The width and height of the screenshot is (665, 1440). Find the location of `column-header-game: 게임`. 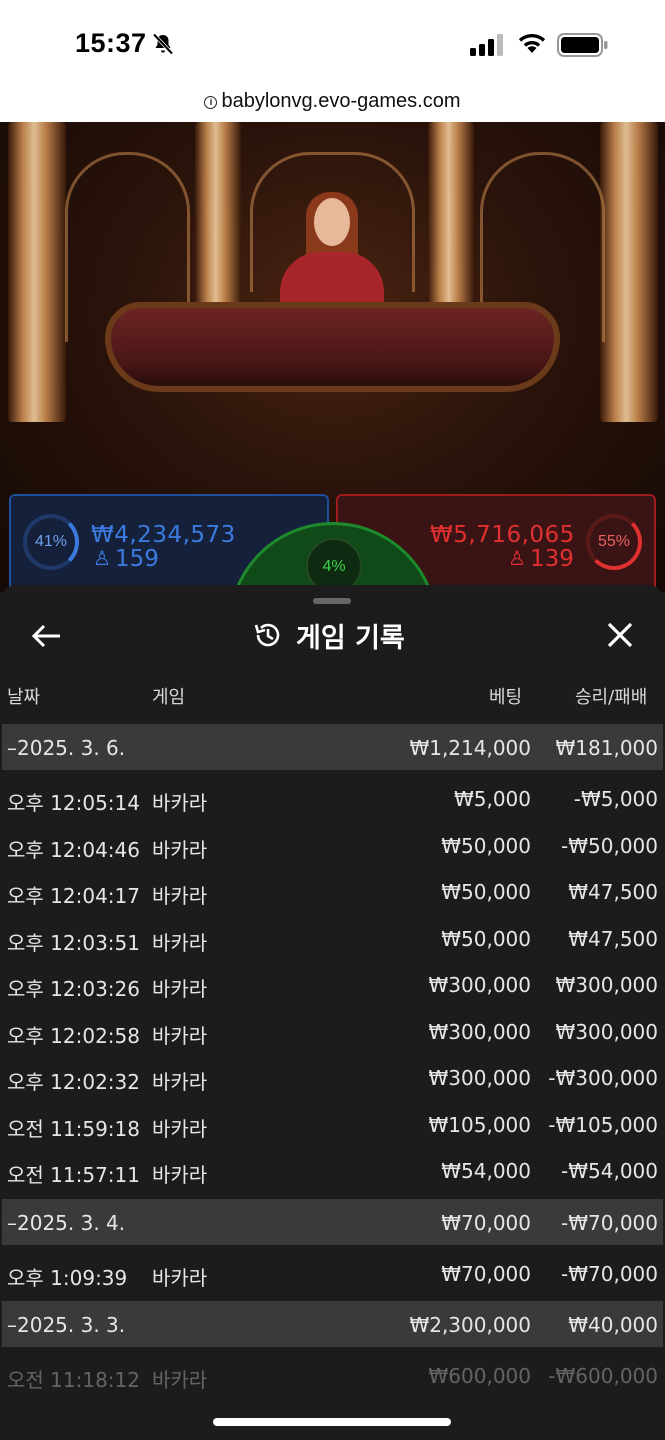

column-header-game: 게임 is located at coordinates (169, 697).